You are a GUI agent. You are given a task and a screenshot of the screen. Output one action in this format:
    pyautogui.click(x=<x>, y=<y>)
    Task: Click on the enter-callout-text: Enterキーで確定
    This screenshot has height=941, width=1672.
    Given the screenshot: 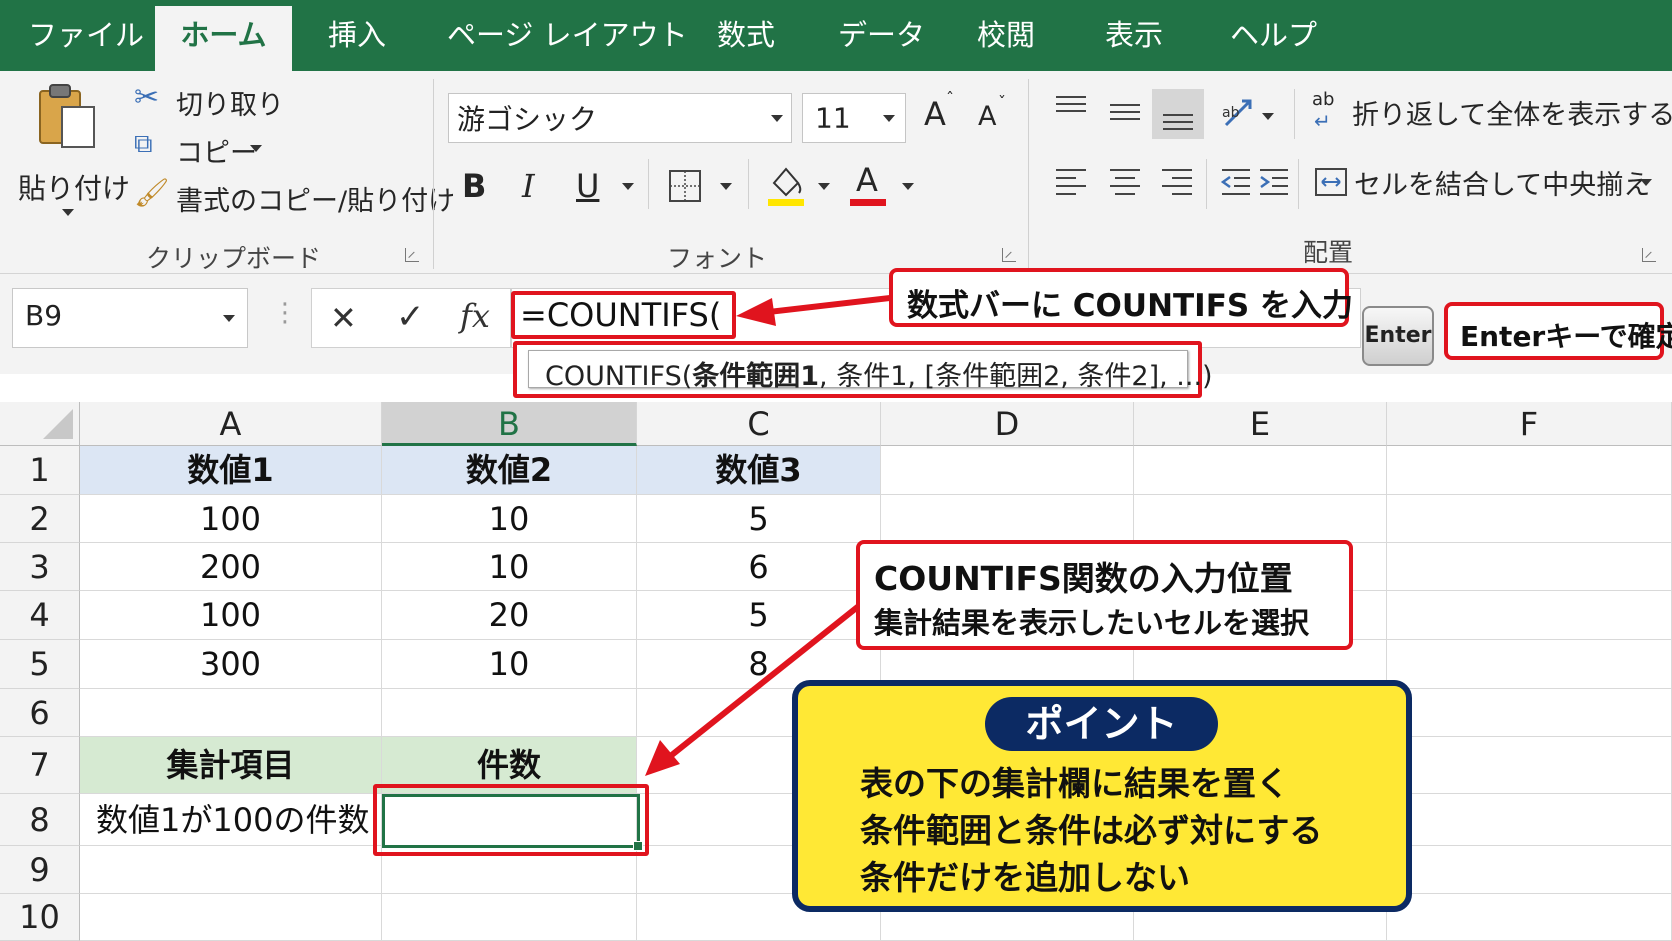 What is the action you would take?
    pyautogui.click(x=1566, y=336)
    